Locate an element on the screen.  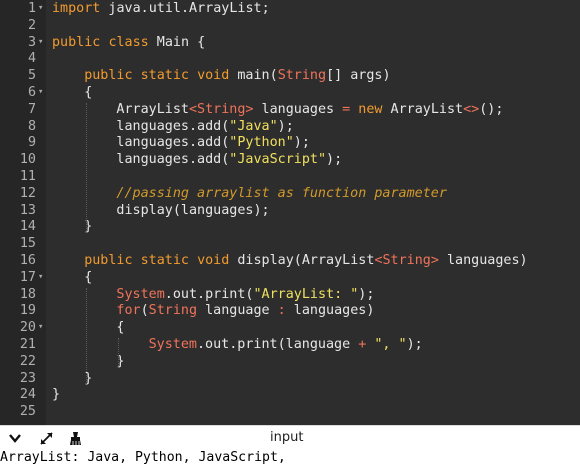
code-text: public static void main(String[] args) is located at coordinates (237, 75).